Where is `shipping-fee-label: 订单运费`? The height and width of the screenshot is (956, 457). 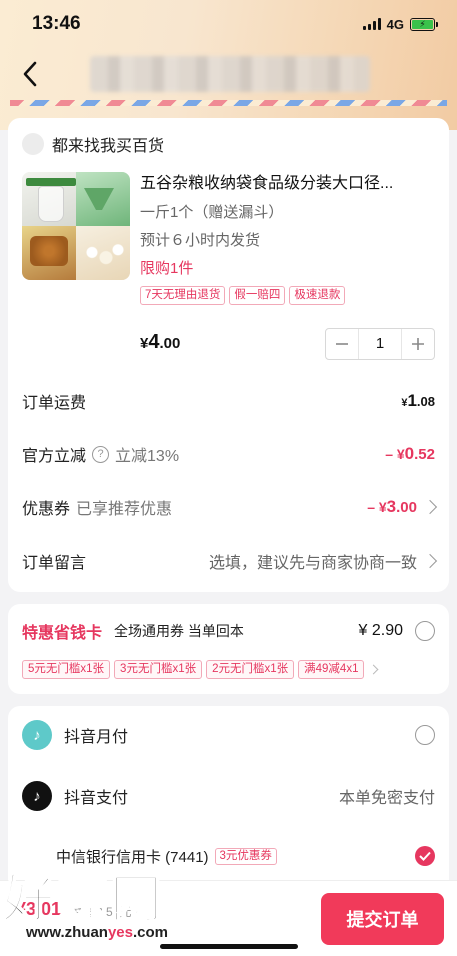
shipping-fee-label: 订单运费 is located at coordinates (54, 403).